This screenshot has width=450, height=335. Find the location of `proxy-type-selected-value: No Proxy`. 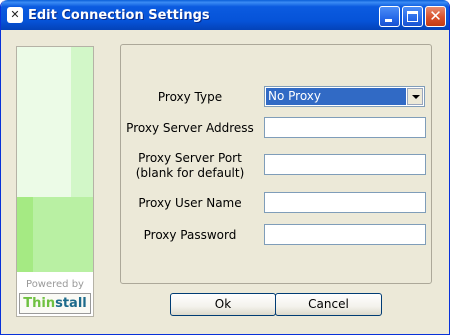

proxy-type-selected-value: No Proxy is located at coordinates (336, 96).